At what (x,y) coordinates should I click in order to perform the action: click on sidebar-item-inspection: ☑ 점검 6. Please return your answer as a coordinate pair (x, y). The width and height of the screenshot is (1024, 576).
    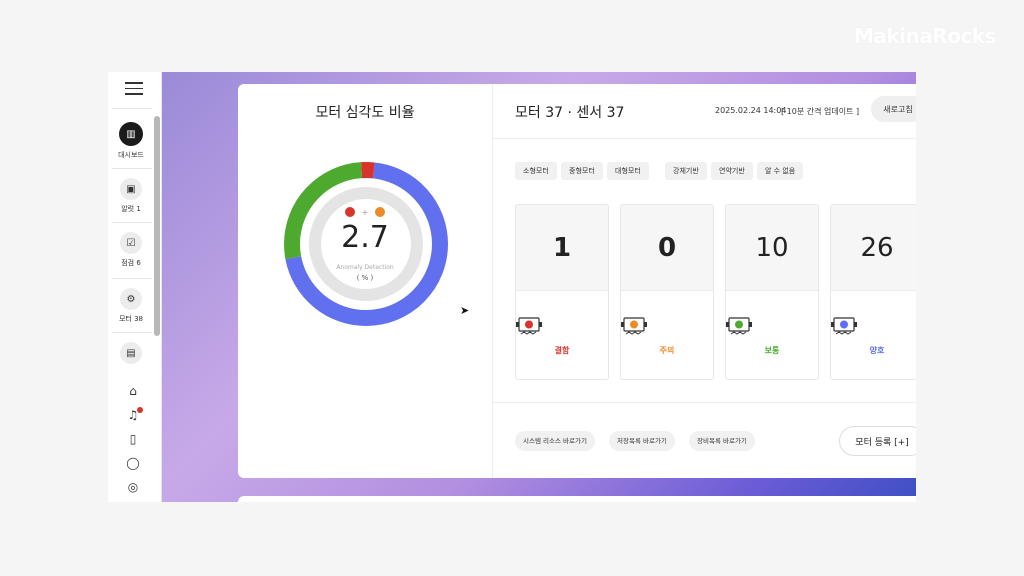
    Looking at the image, I should click on (131, 250).